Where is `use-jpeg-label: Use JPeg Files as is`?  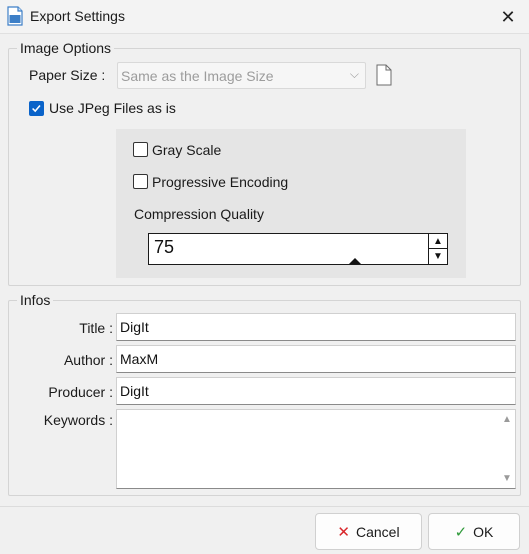 use-jpeg-label: Use JPeg Files as is is located at coordinates (112, 108).